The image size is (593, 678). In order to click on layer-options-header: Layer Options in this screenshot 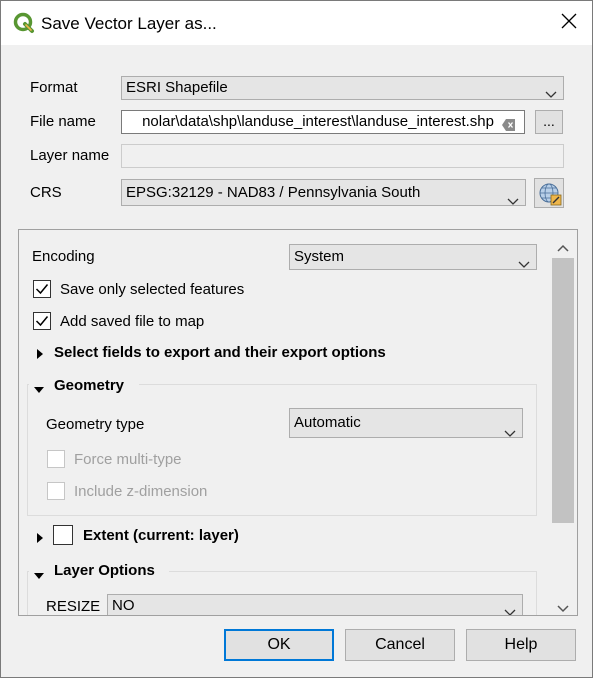, I will do `click(104, 570)`.